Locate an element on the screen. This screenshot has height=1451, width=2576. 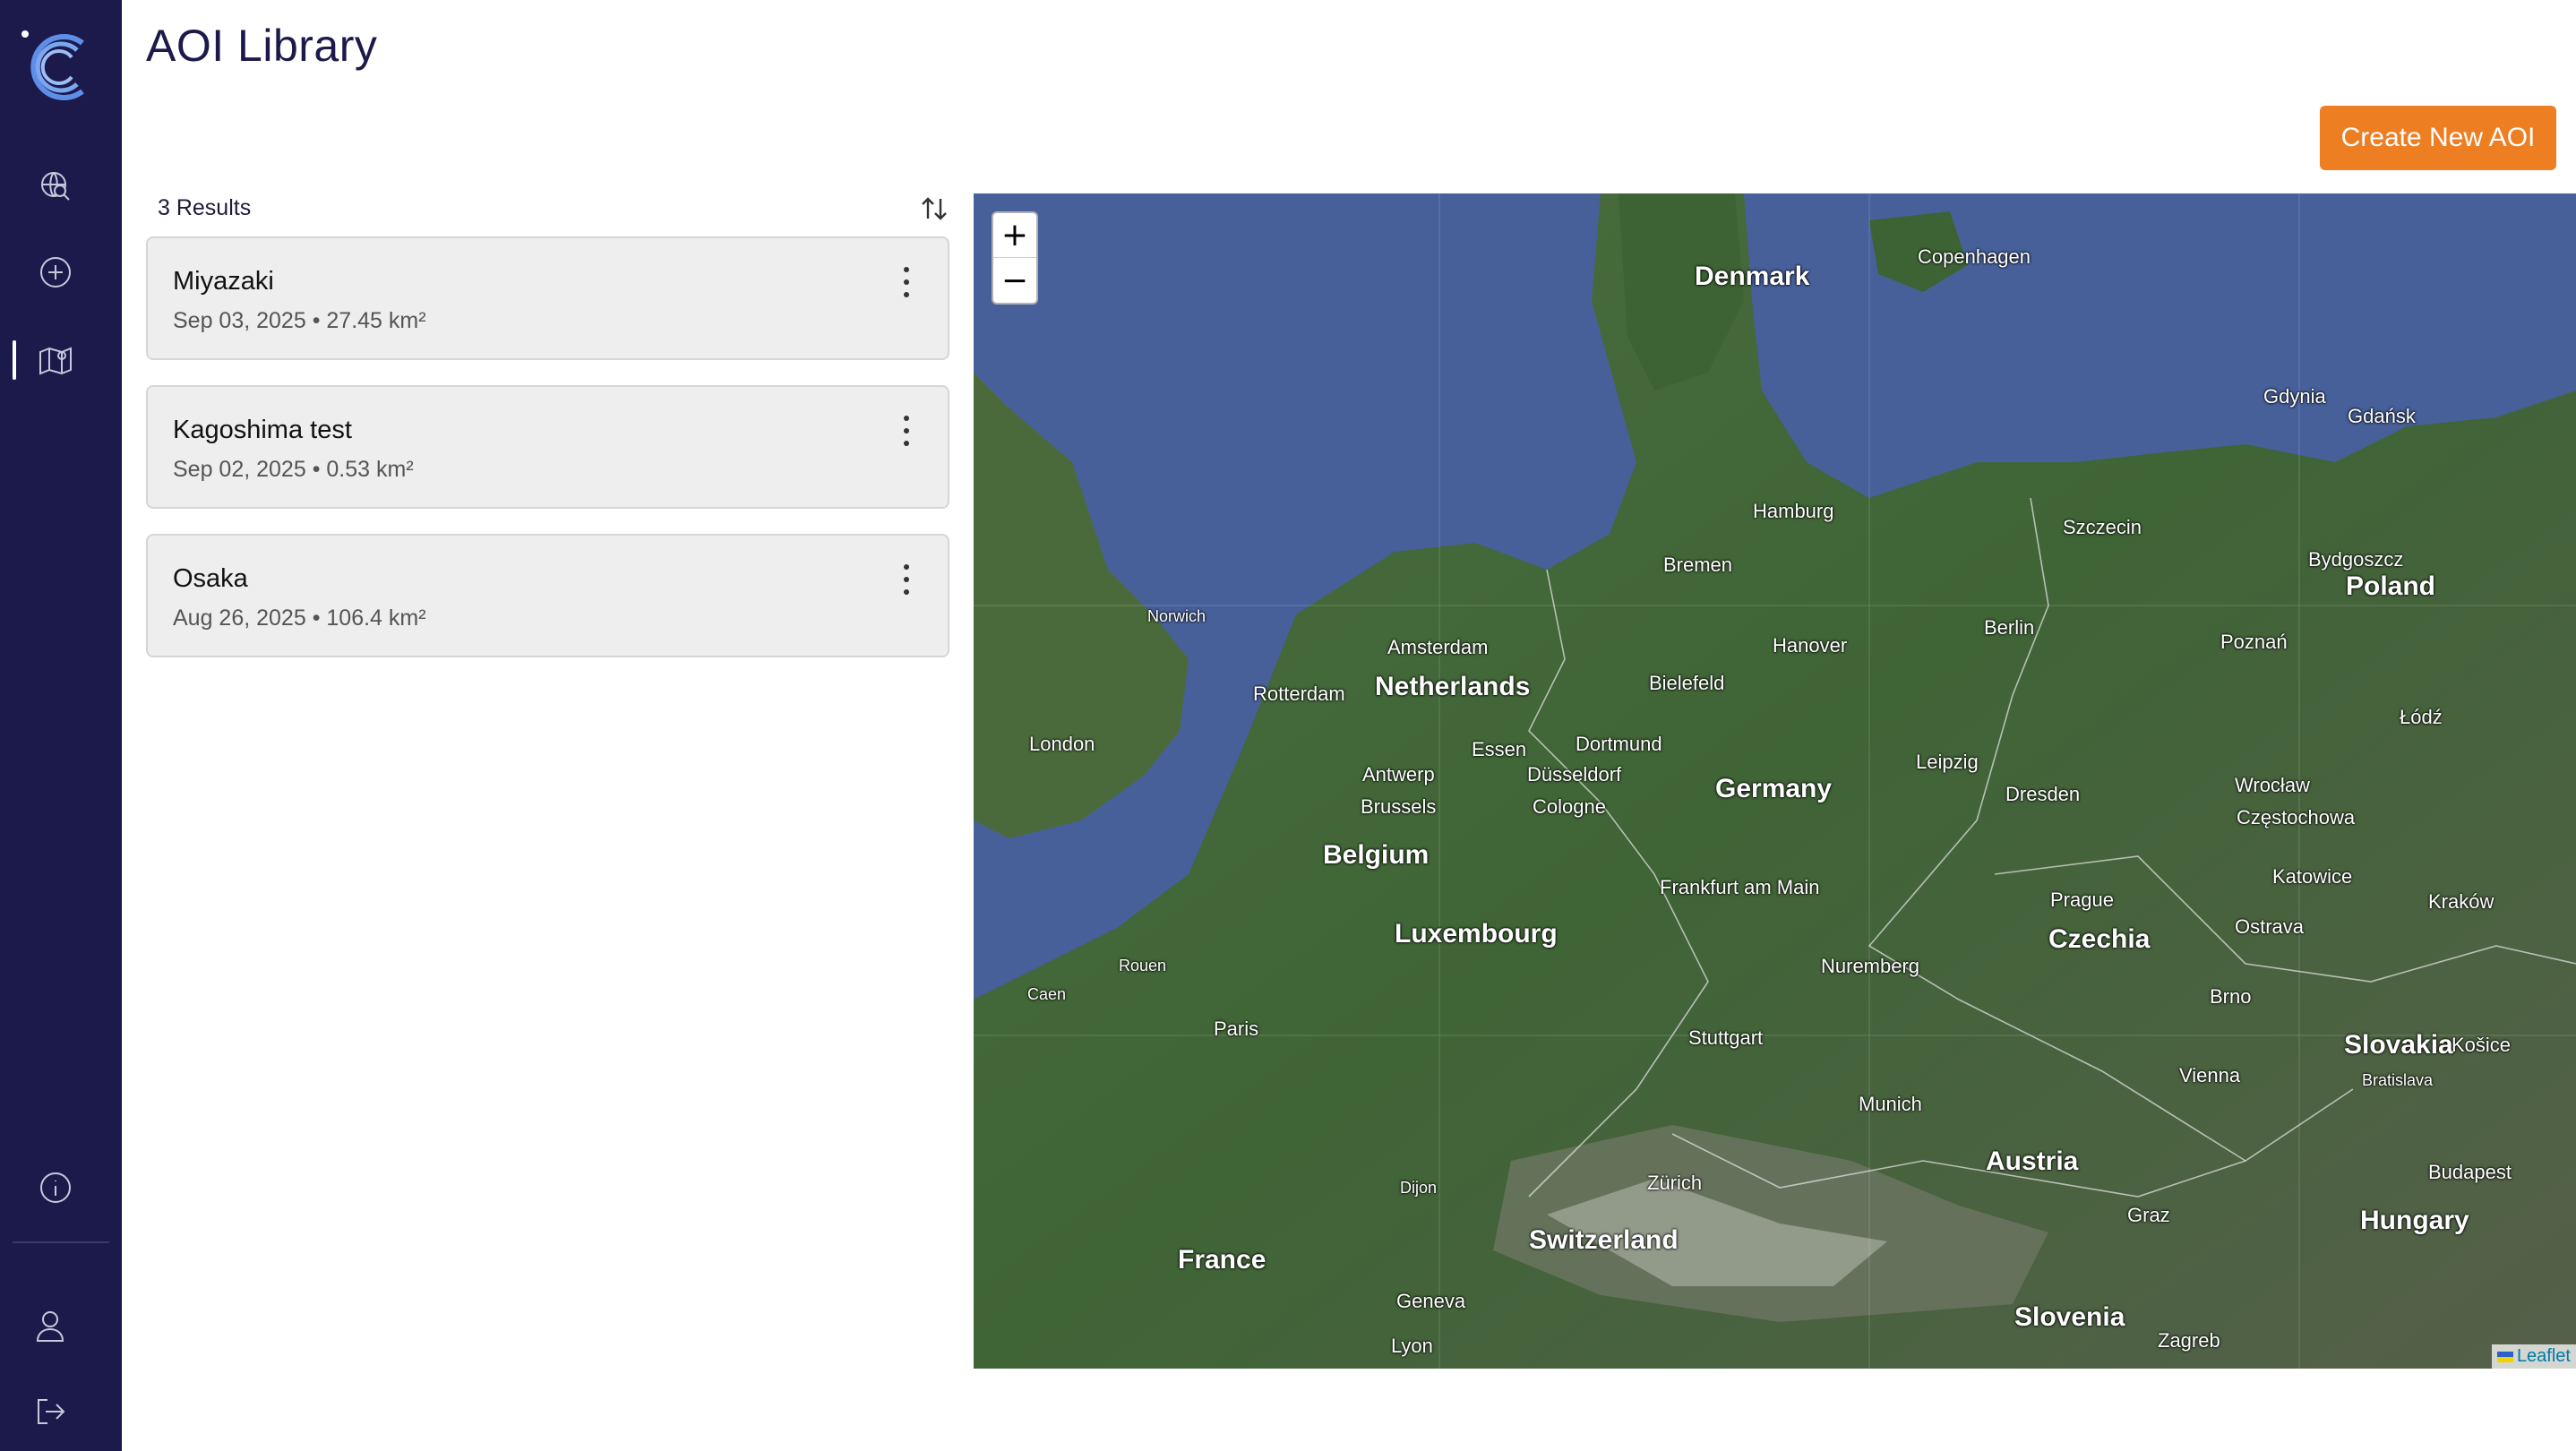
attribution-link: Leaflet is located at coordinates (2544, 1356).